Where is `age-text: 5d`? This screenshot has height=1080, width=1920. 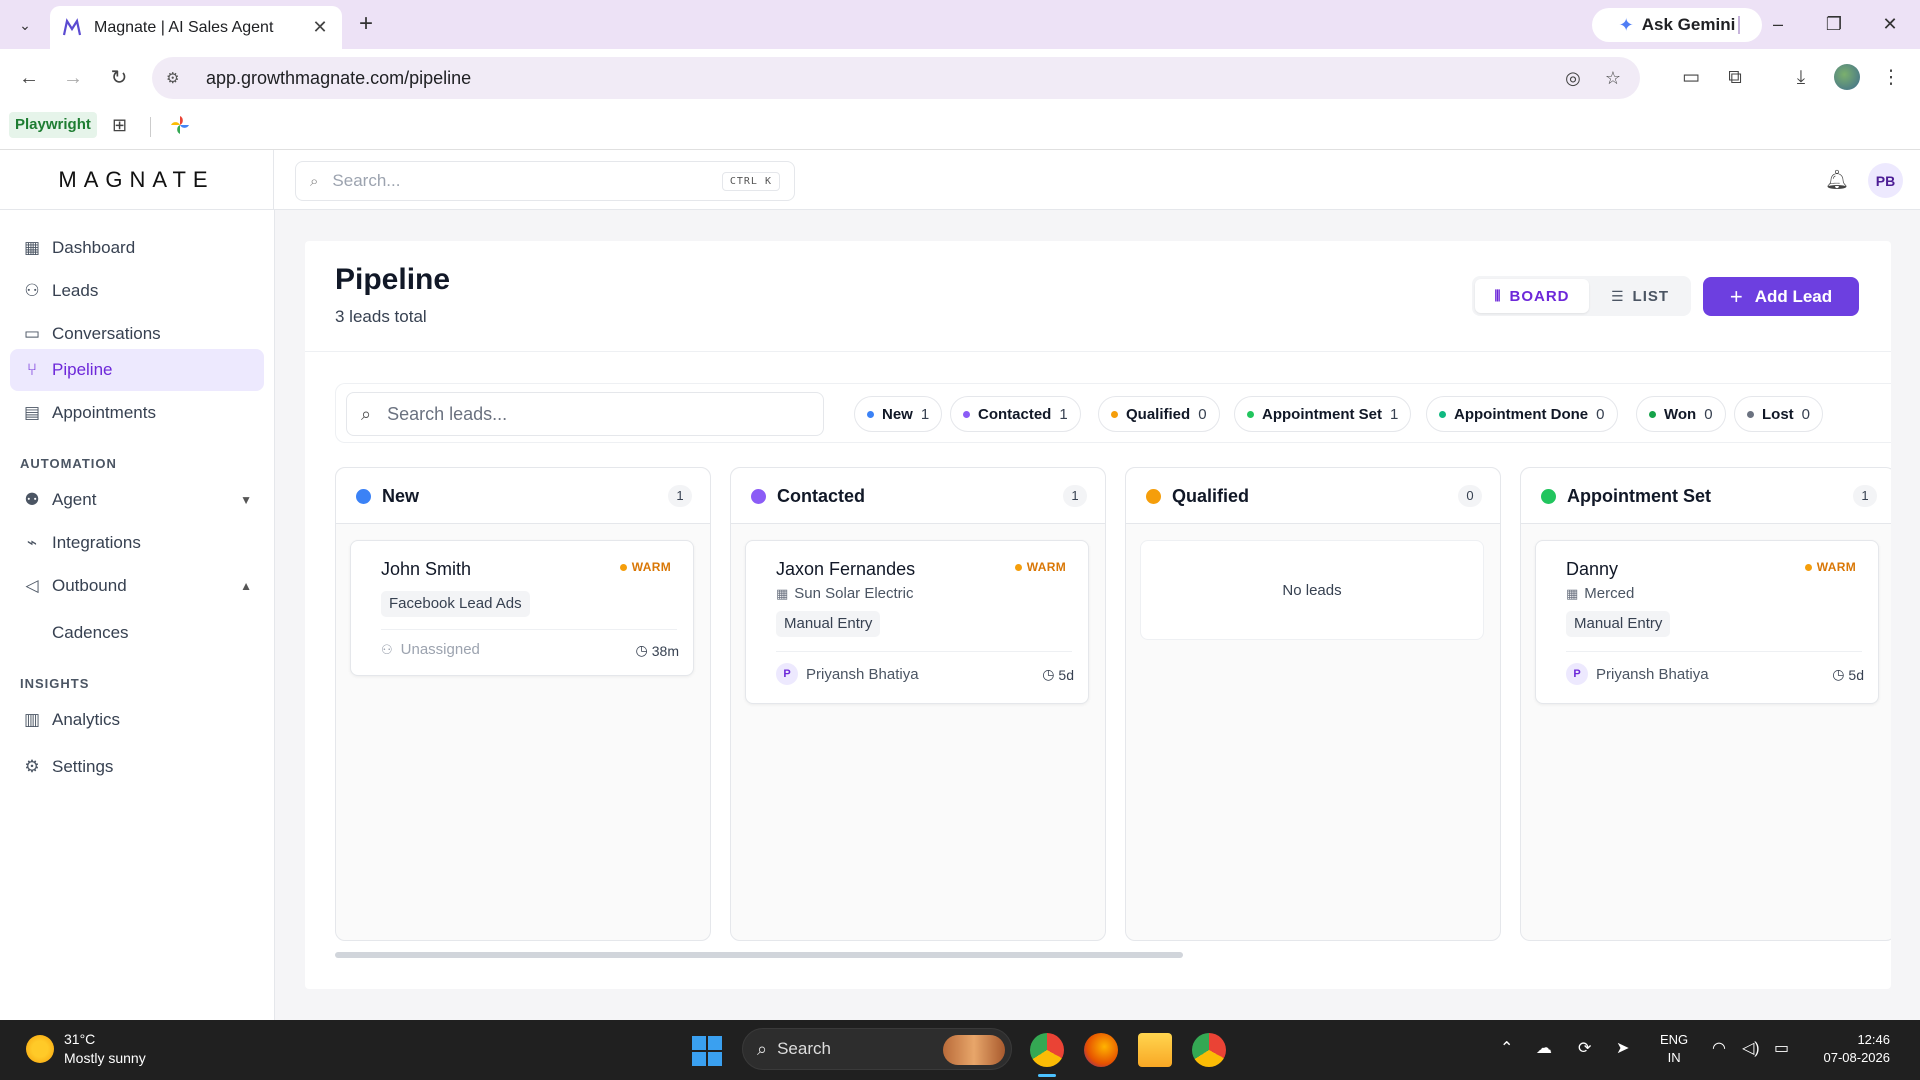 age-text: 5d is located at coordinates (1856, 674).